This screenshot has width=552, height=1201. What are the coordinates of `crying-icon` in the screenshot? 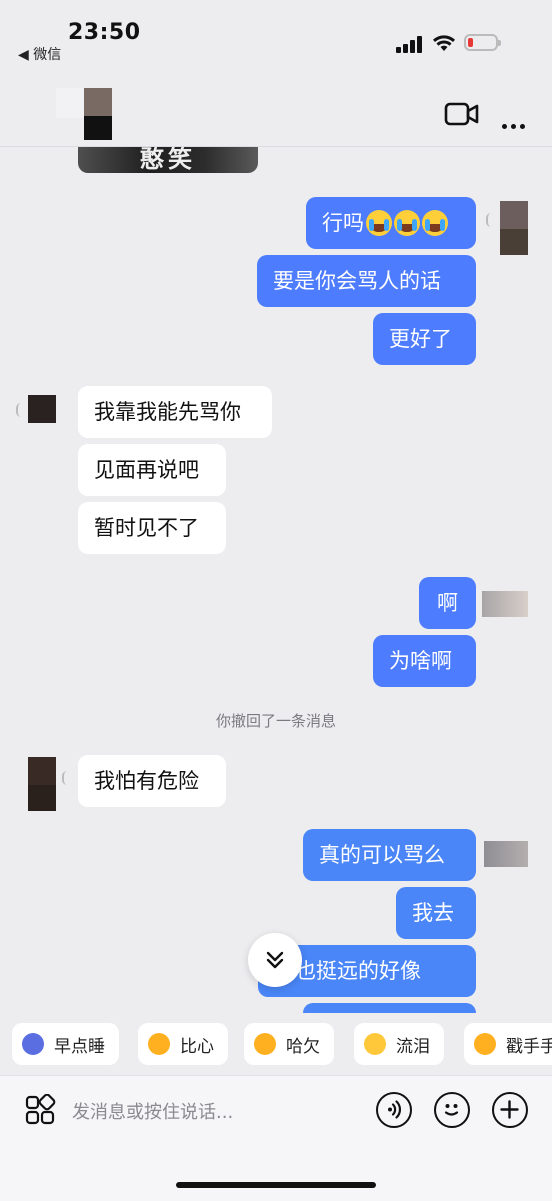 It's located at (375, 1044).